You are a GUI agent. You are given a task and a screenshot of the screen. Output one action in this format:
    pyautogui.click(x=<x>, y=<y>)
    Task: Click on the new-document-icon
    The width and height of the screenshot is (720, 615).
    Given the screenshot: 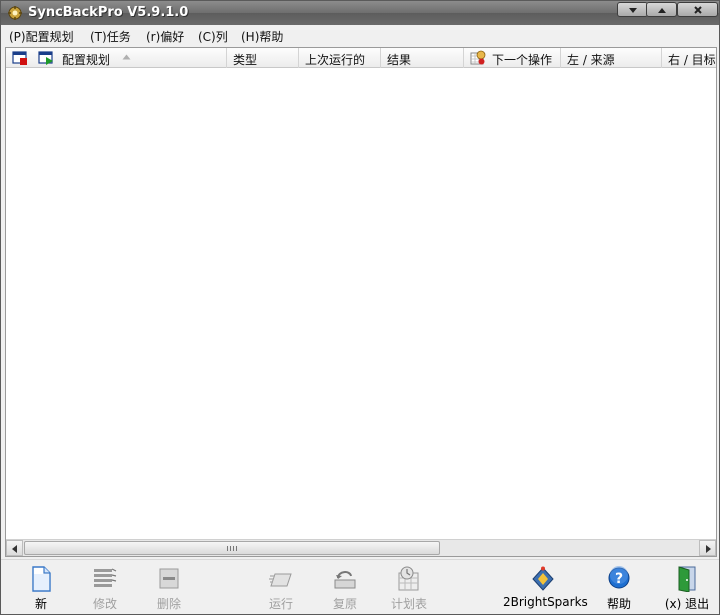 What is the action you would take?
    pyautogui.click(x=41, y=579)
    